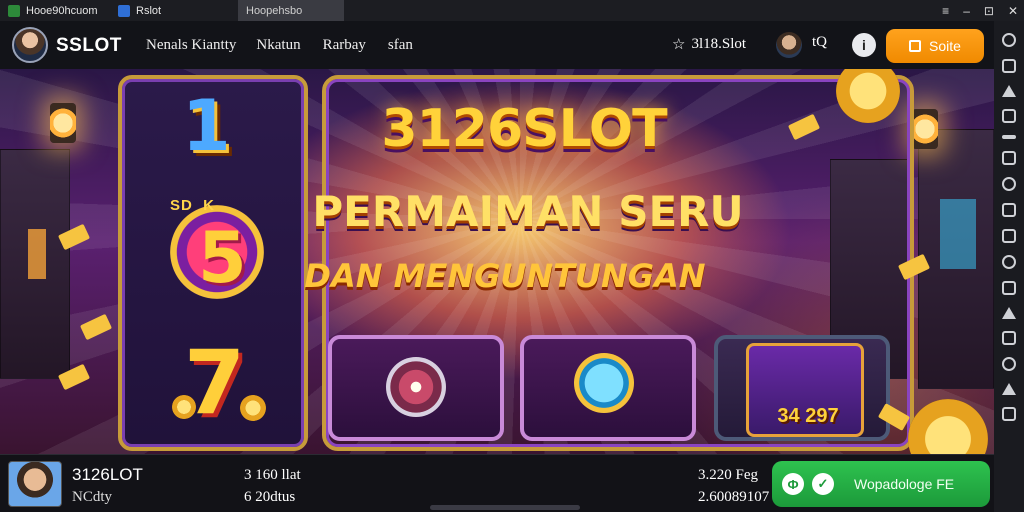 The width and height of the screenshot is (1024, 512). I want to click on location-icon, so click(1009, 262).